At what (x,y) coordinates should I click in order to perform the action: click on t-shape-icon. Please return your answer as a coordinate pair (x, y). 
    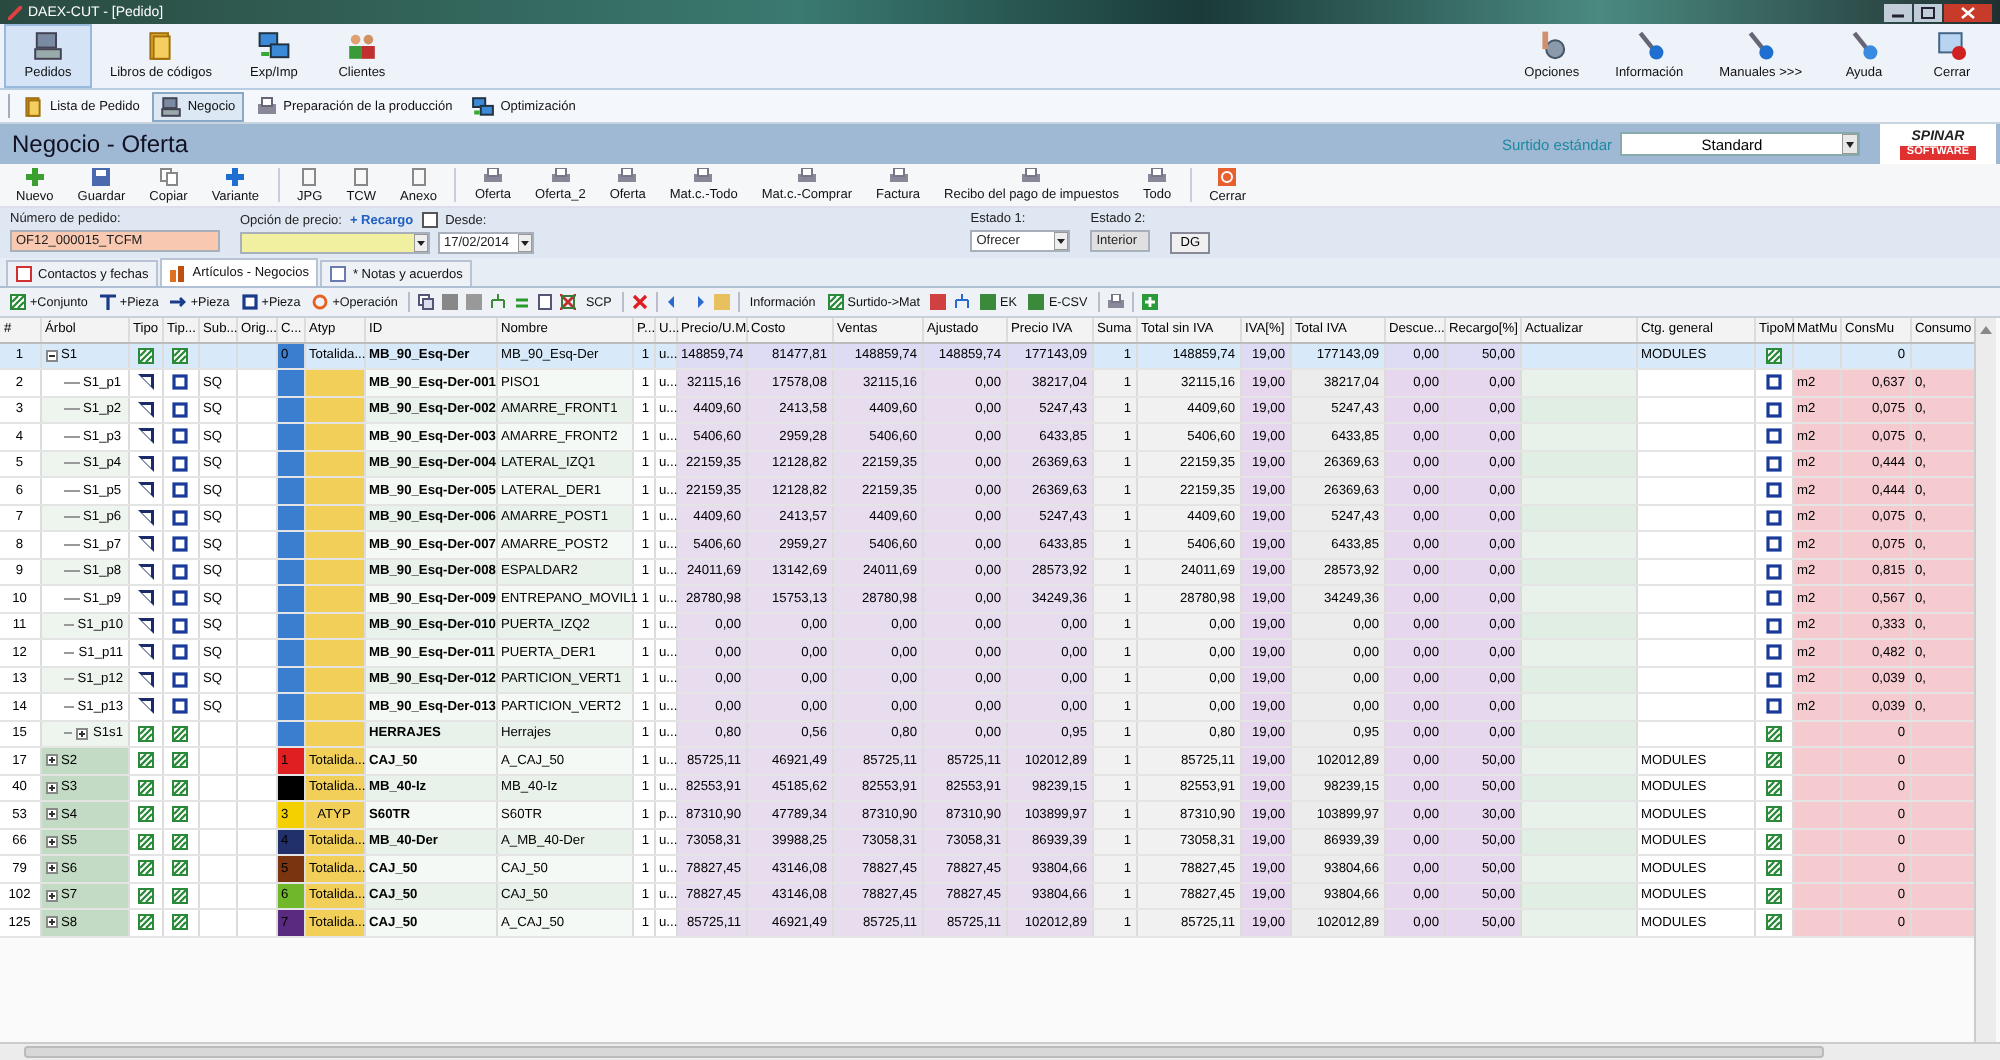
    Looking at the image, I should click on (107, 302).